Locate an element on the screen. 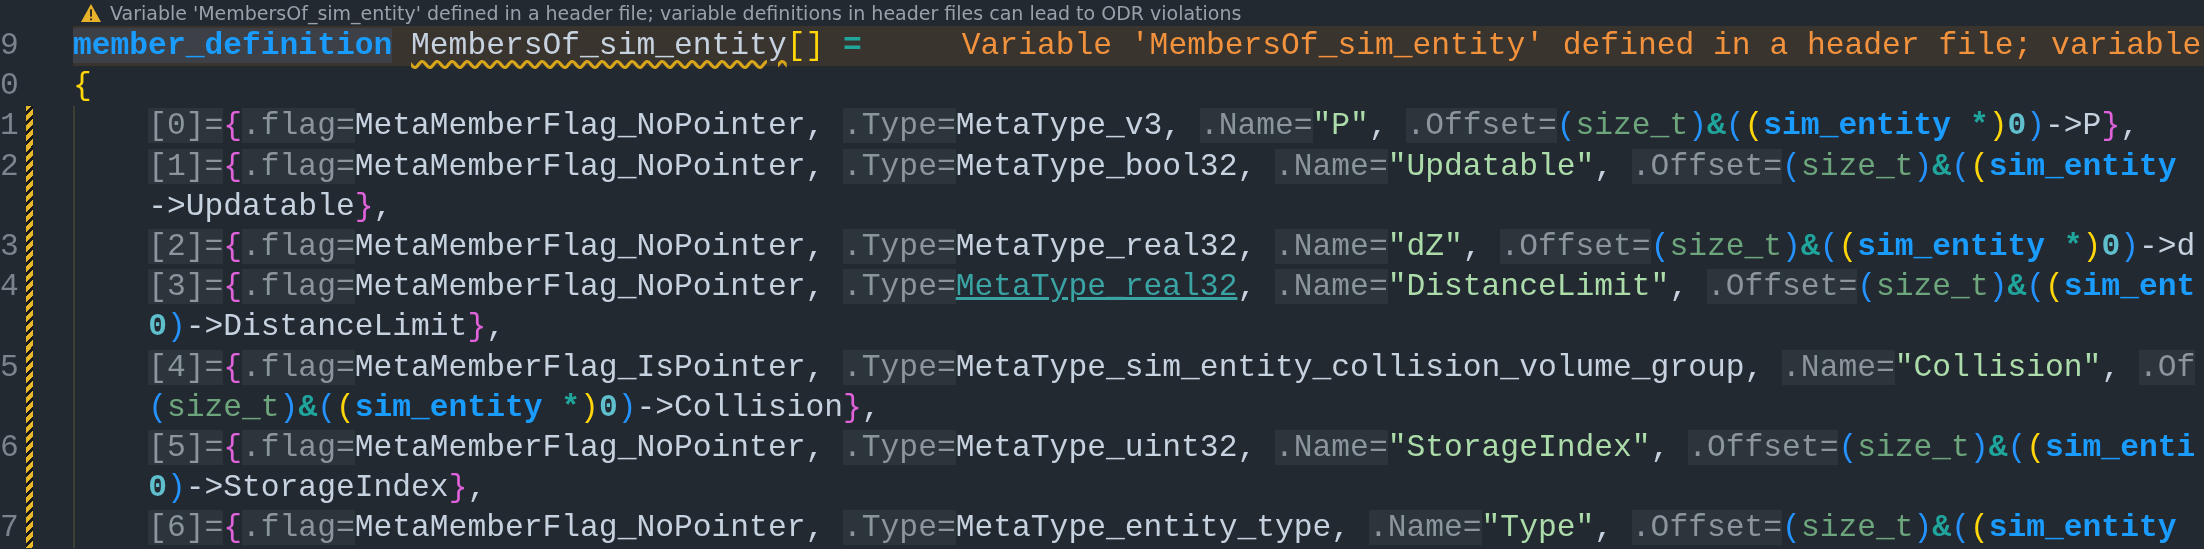 This screenshot has width=2204, height=549. code-line: [4]={.flag=MetaMemberFlag_IsPointer, .Type=MetaType_sim_entity_collision_volume_group, .Name="Collision", .Of is located at coordinates (1171, 367).